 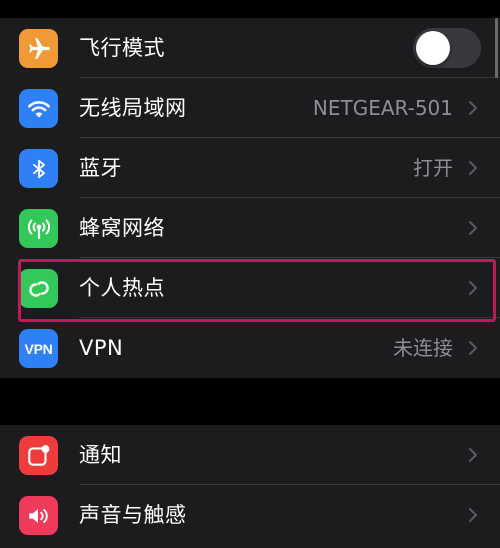 I want to click on vpn-status-value: 未连接, so click(x=423, y=348).